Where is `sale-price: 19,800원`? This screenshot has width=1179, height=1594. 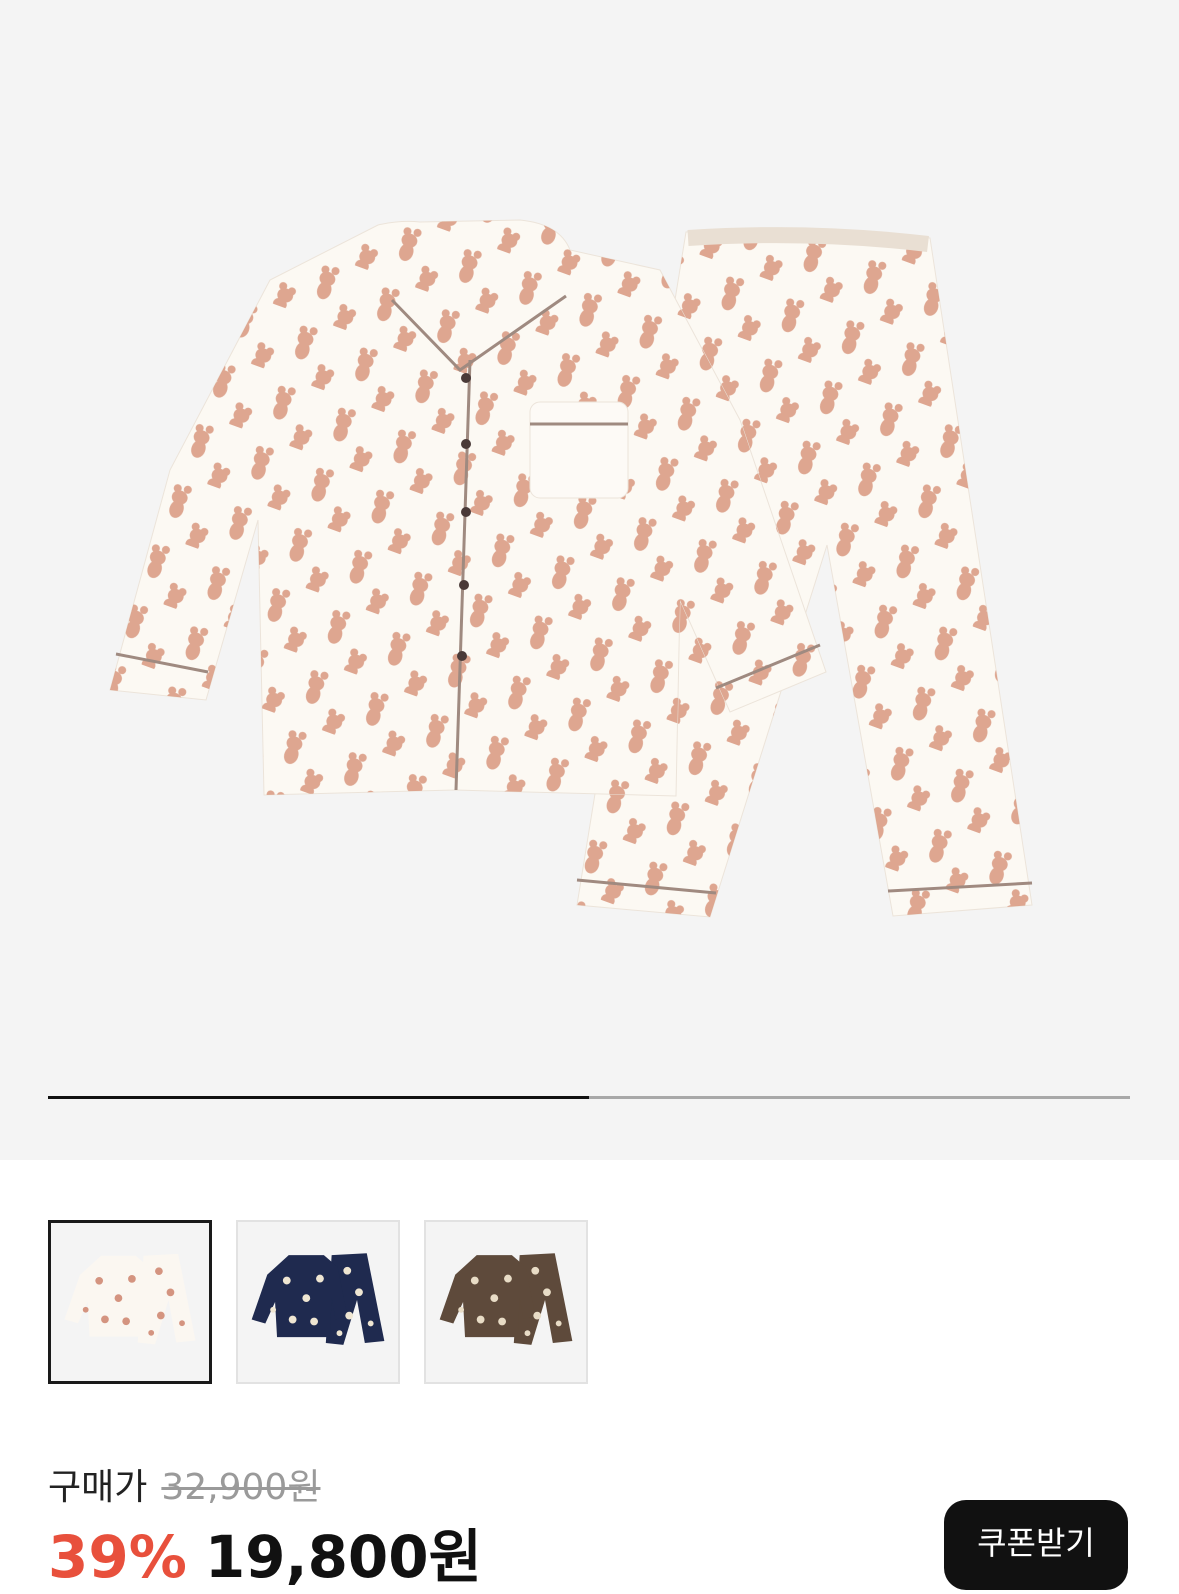 sale-price: 19,800원 is located at coordinates (343, 1557).